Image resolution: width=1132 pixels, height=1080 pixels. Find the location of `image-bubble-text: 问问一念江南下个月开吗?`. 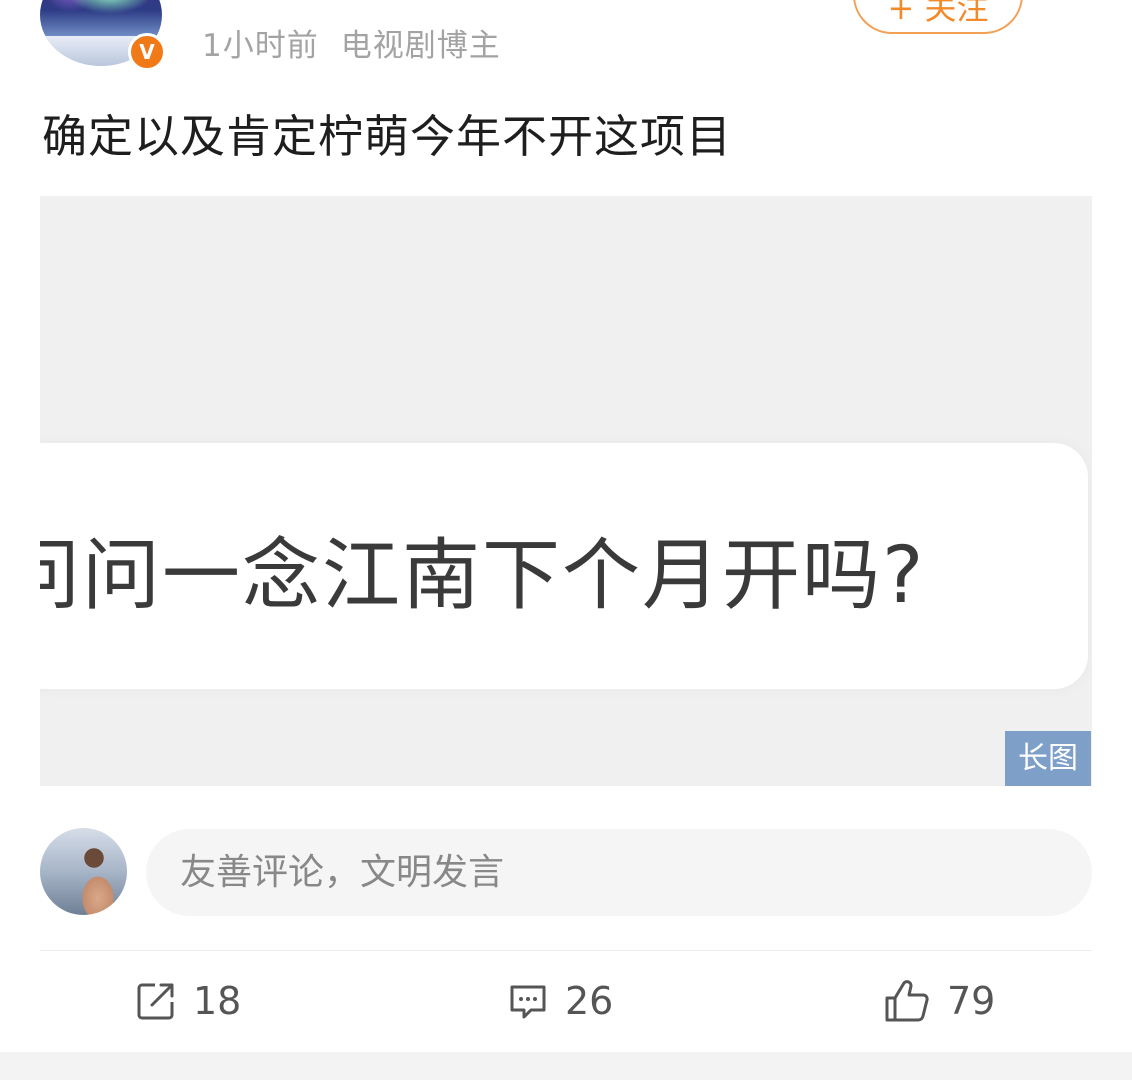

image-bubble-text: 问问一念江南下个月开吗? is located at coordinates (483, 576).